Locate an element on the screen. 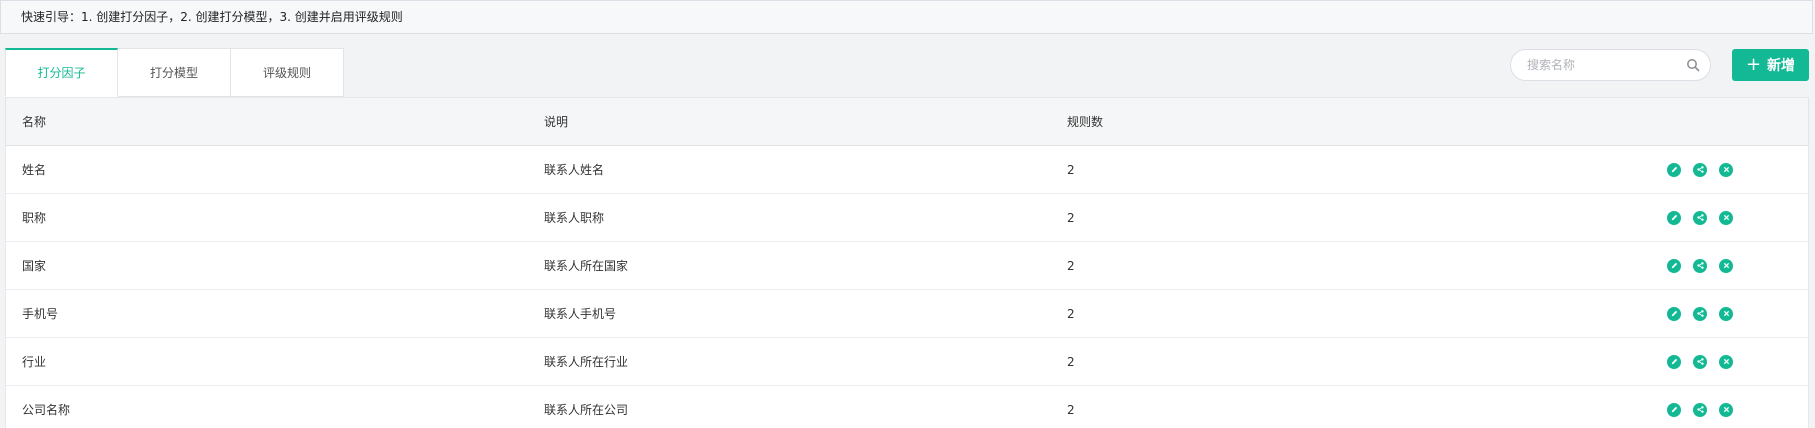  table-row: 手机号 联系人手机号 2 is located at coordinates (907, 314).